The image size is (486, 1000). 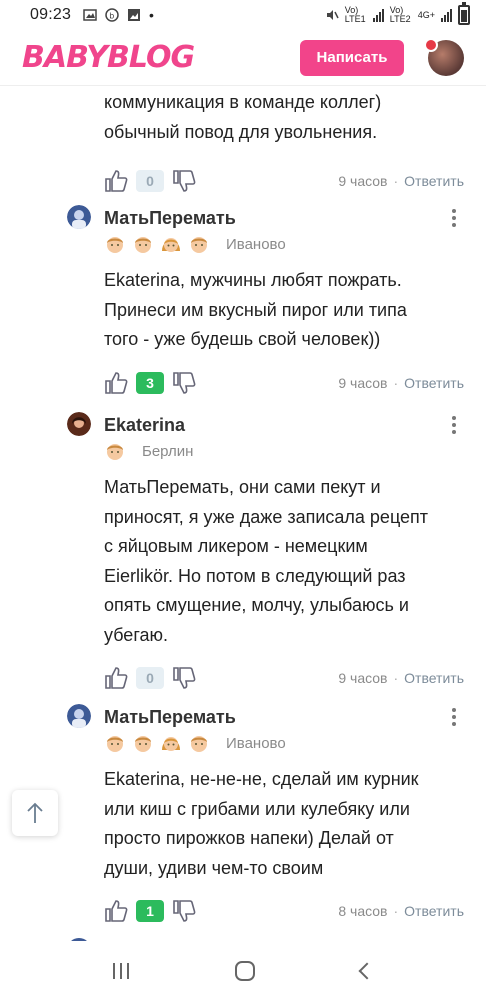 I want to click on system-nav-bar, so click(x=243, y=970).